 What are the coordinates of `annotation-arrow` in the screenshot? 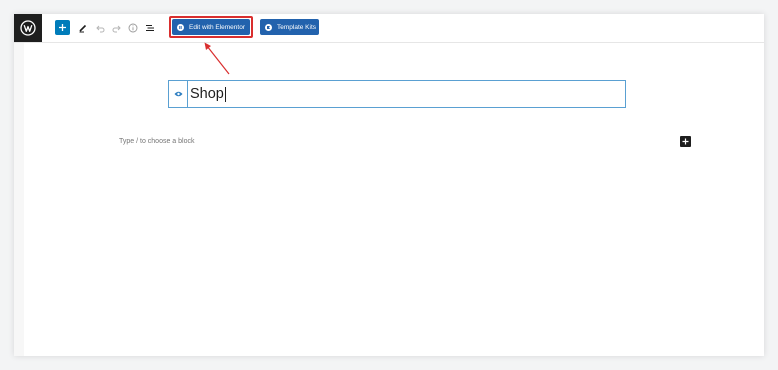 It's located at (217, 58).